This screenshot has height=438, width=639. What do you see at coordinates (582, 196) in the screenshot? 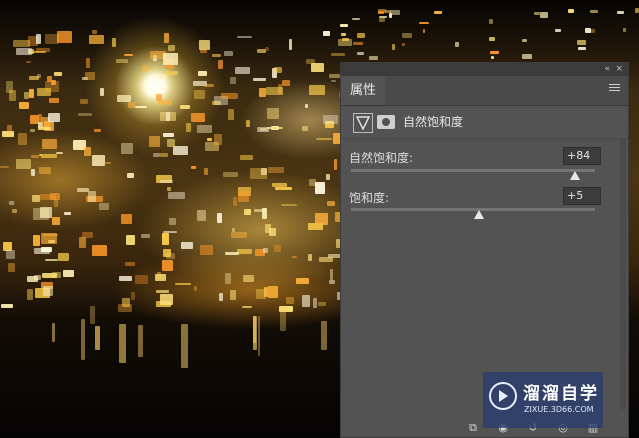
I see `saturation-value-field: +5` at bounding box center [582, 196].